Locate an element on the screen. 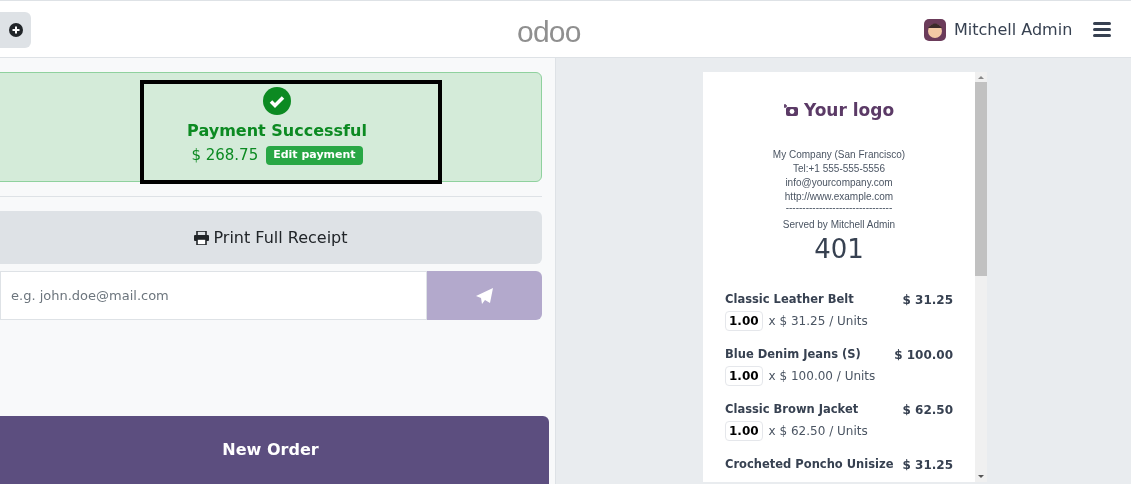  payment-amount: $ 268.75 is located at coordinates (225, 156).